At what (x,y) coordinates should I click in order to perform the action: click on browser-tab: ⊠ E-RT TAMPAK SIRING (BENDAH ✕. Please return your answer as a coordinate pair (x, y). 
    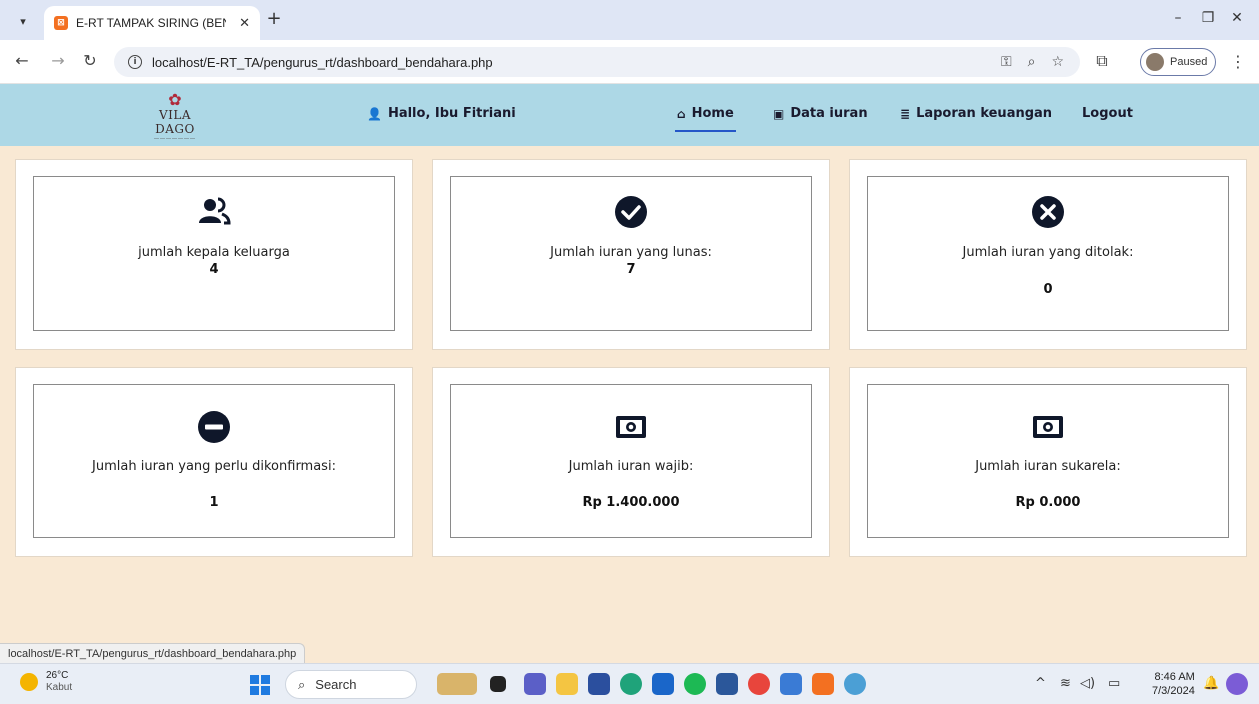
    Looking at the image, I should click on (152, 23).